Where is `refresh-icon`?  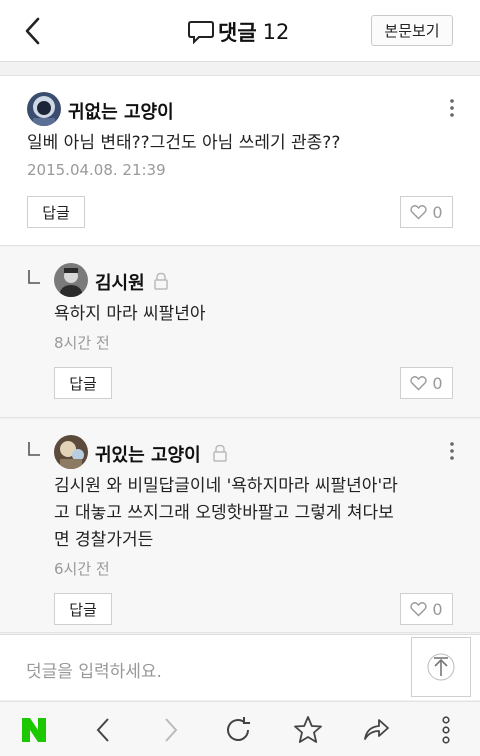 refresh-icon is located at coordinates (238, 729).